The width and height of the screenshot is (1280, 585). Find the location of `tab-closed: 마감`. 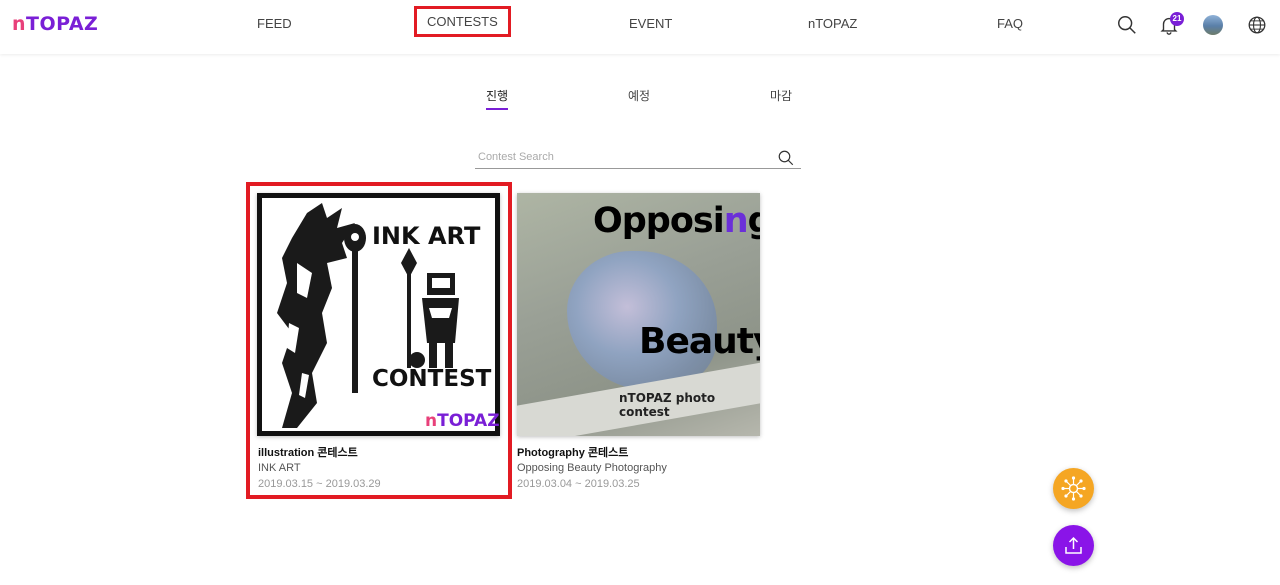

tab-closed: 마감 is located at coordinates (781, 95).